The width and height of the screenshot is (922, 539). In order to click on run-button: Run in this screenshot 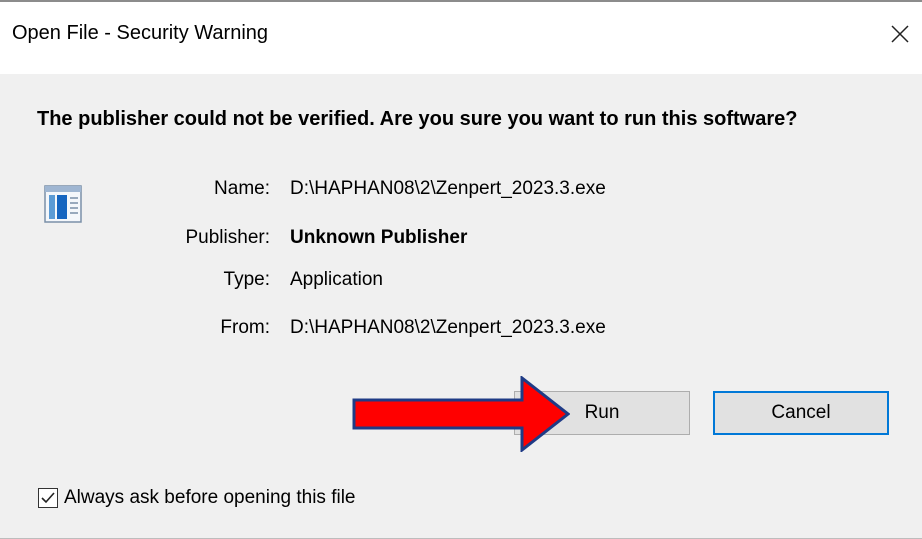, I will do `click(602, 413)`.